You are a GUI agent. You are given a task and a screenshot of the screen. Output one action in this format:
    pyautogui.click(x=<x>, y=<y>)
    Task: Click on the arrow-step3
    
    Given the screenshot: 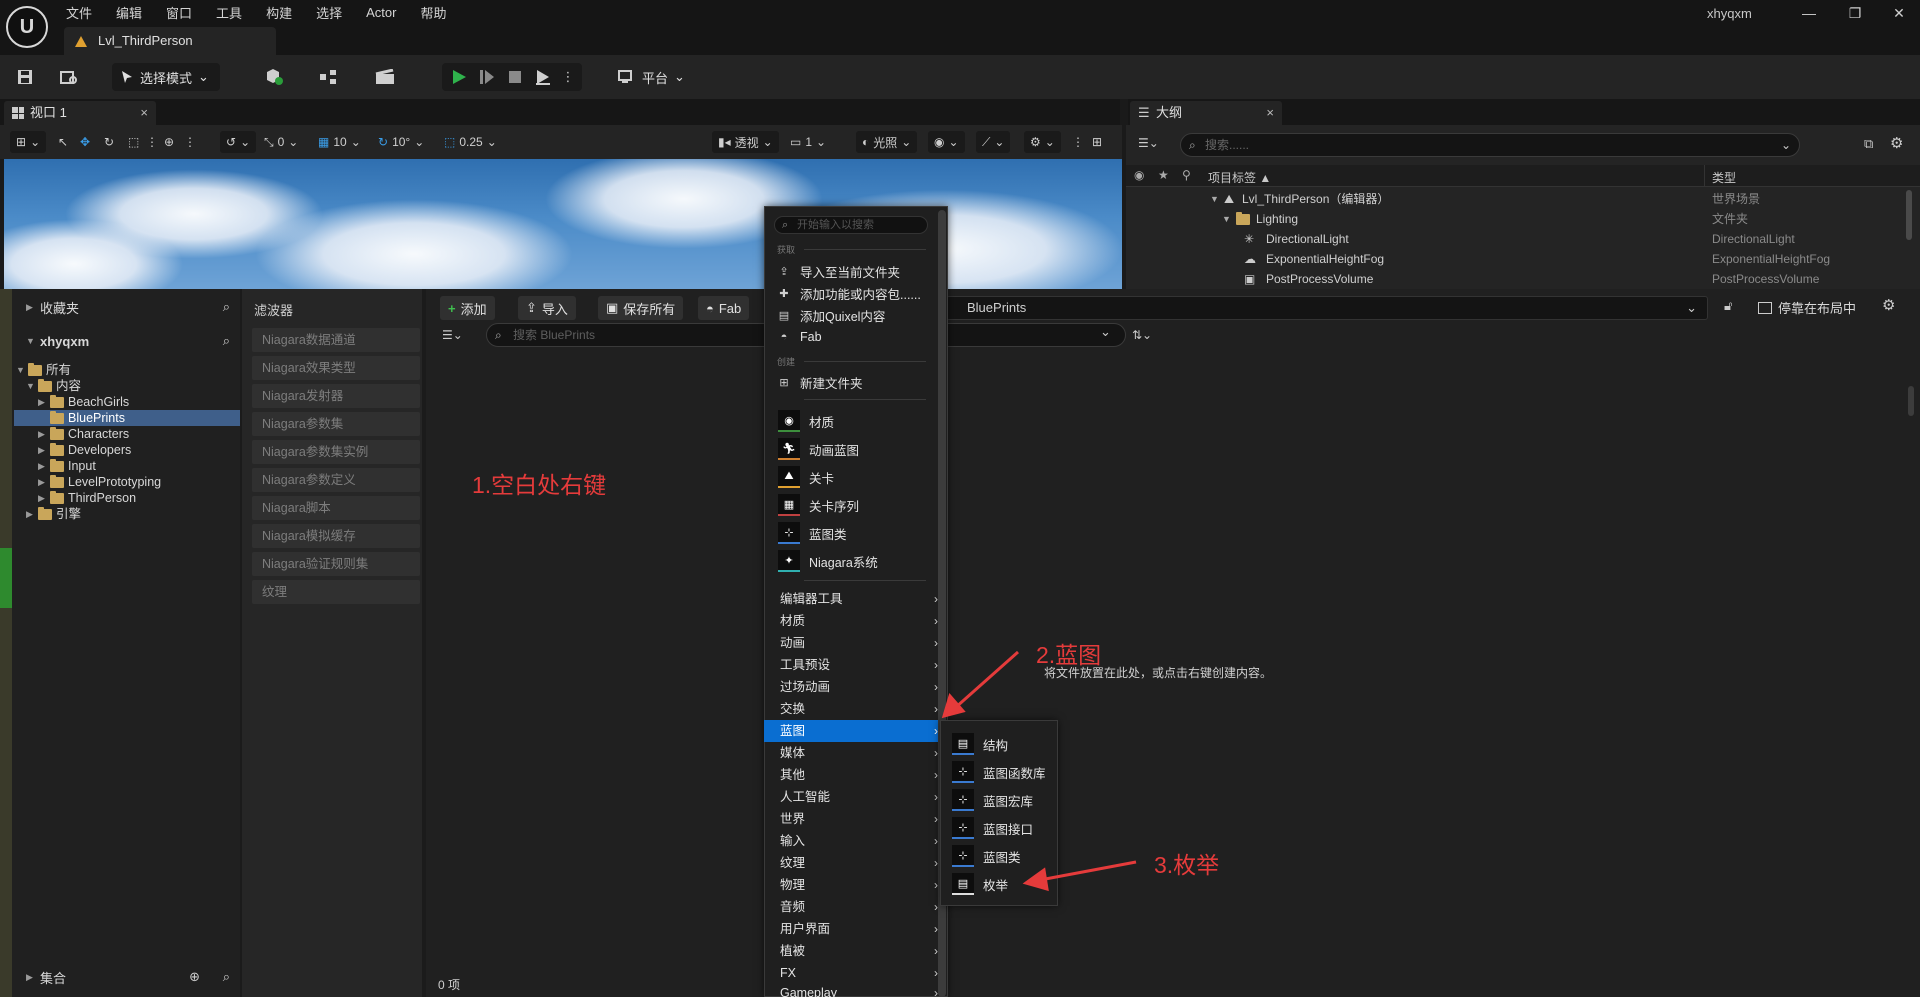 What is the action you would take?
    pyautogui.click(x=1079, y=876)
    